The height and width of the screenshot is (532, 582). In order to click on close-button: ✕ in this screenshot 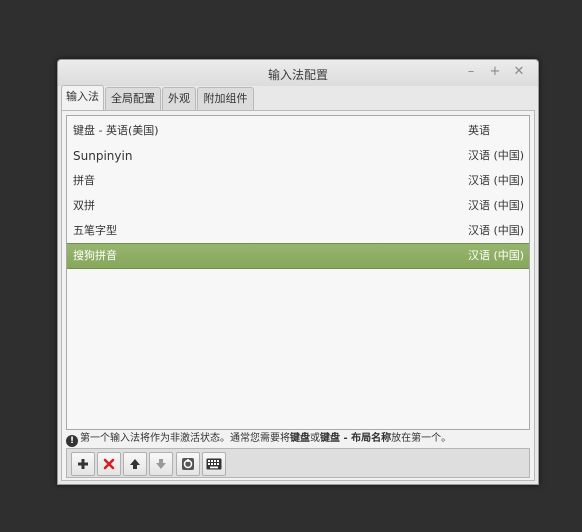, I will do `click(519, 72)`.